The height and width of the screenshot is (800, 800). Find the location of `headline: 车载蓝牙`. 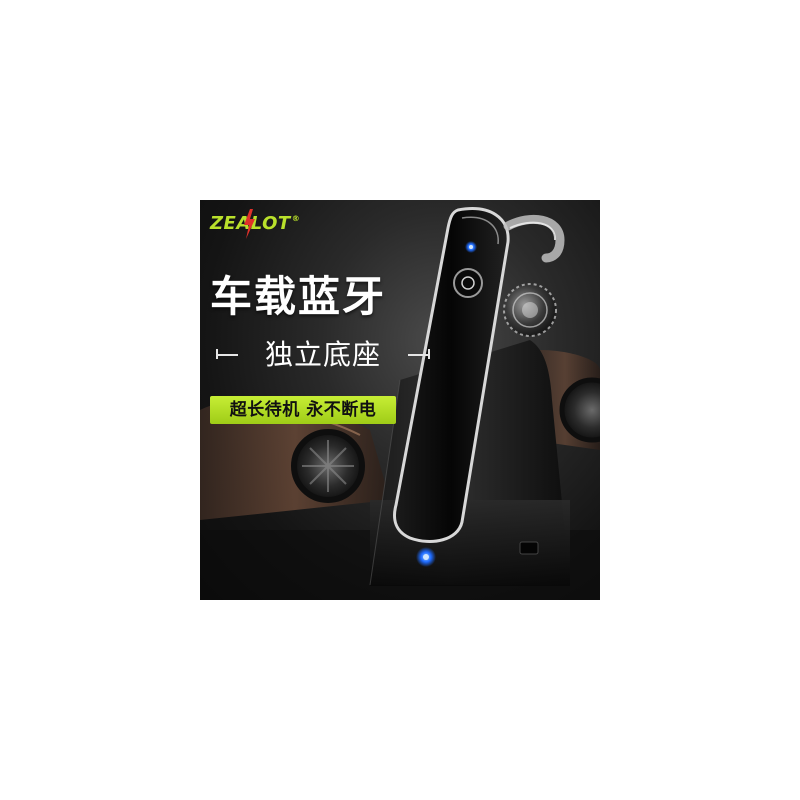

headline: 车载蓝牙 is located at coordinates (298, 296).